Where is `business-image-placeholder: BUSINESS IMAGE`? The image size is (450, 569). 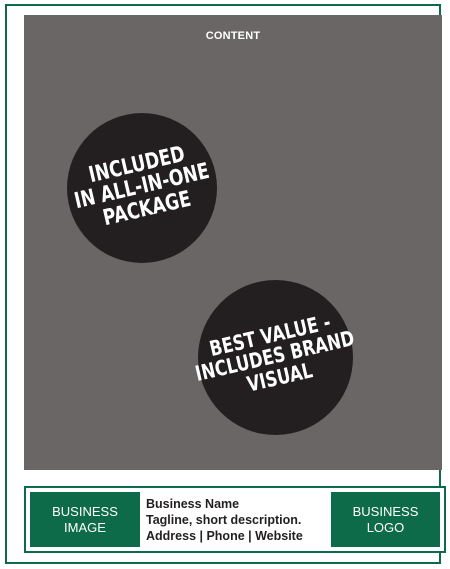 business-image-placeholder: BUSINESS IMAGE is located at coordinates (85, 519).